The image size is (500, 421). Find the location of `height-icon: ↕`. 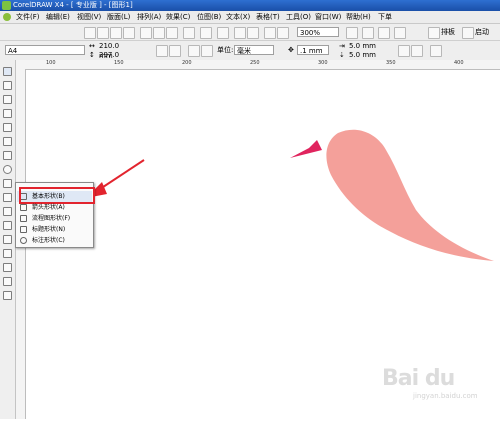

height-icon: ↕ is located at coordinates (92, 55).